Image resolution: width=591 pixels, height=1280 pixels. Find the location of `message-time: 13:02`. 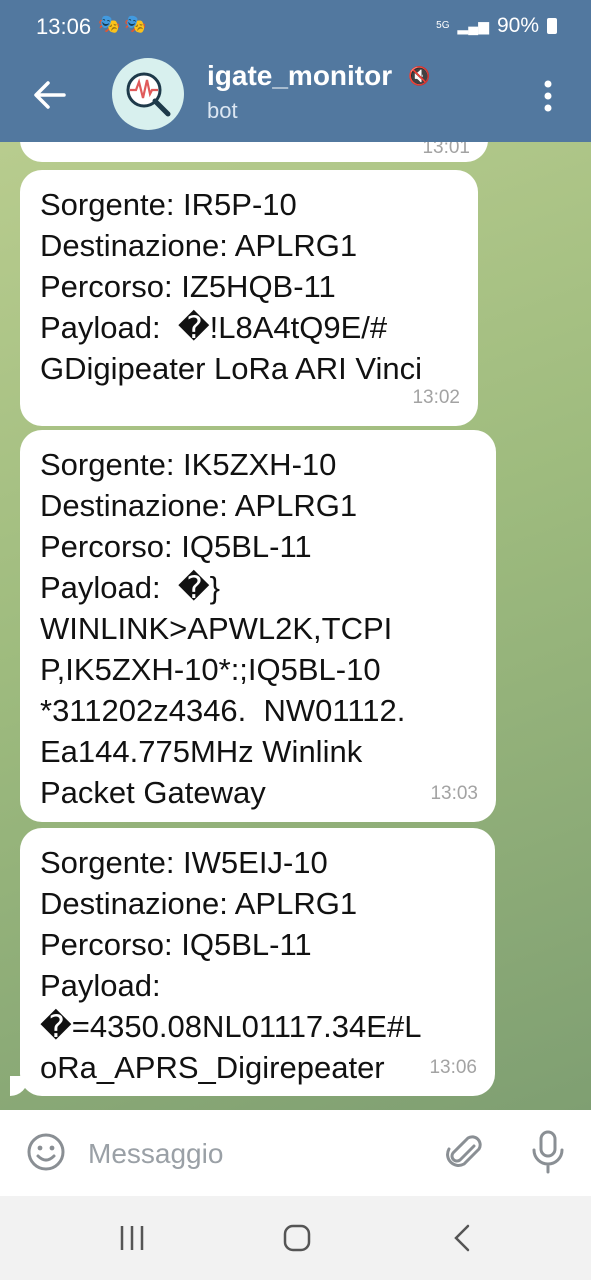

message-time: 13:02 is located at coordinates (436, 397).